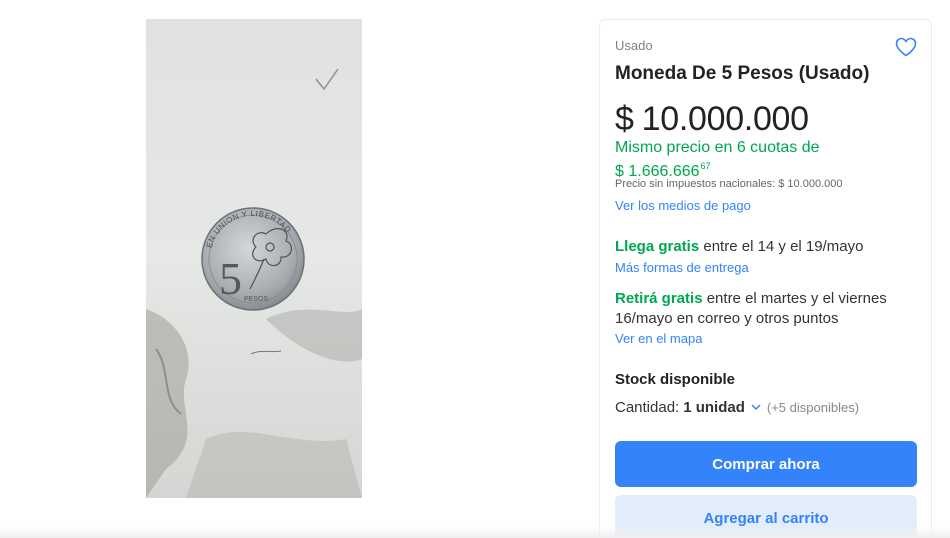 Image resolution: width=950 pixels, height=538 pixels. I want to click on price-currency: $, so click(624, 119).